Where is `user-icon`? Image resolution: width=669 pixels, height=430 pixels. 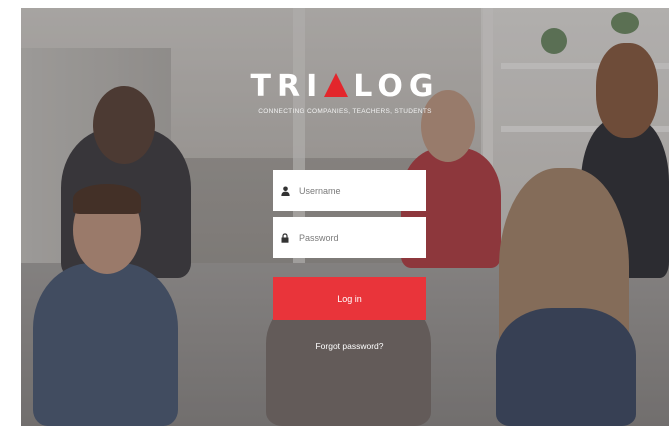 user-icon is located at coordinates (285, 191).